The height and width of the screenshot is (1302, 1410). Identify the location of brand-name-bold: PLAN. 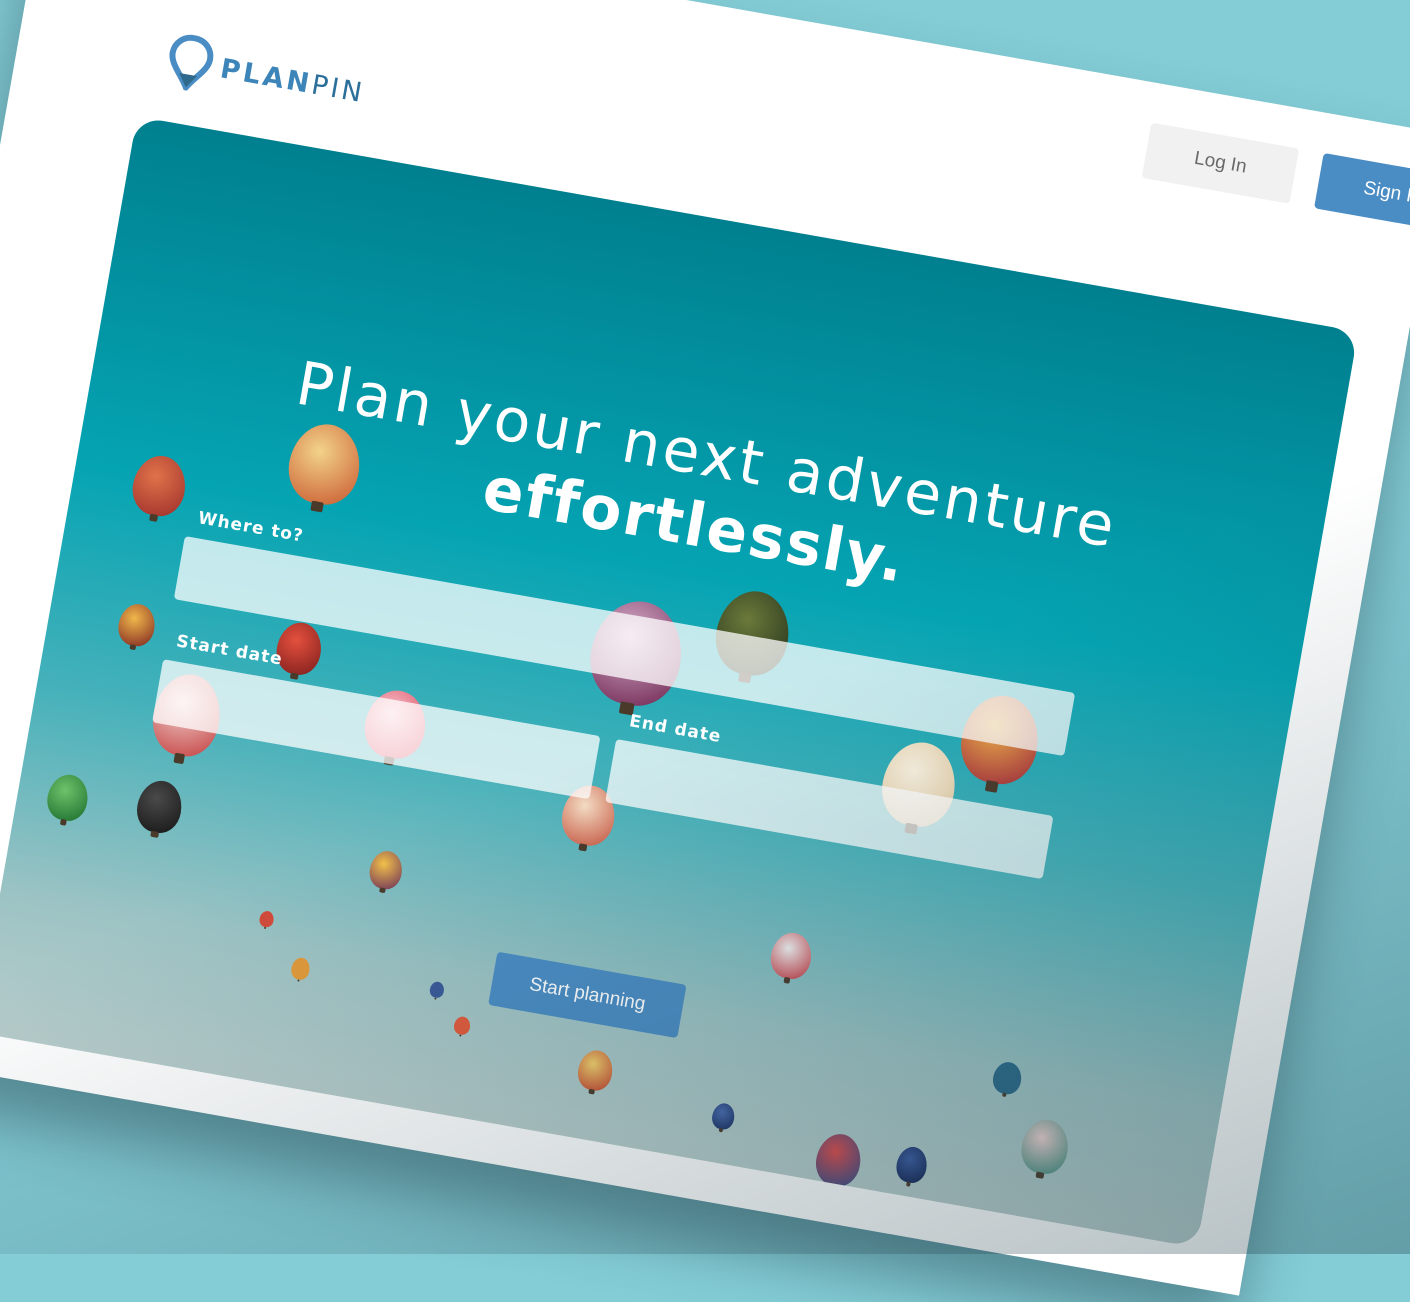
(266, 76).